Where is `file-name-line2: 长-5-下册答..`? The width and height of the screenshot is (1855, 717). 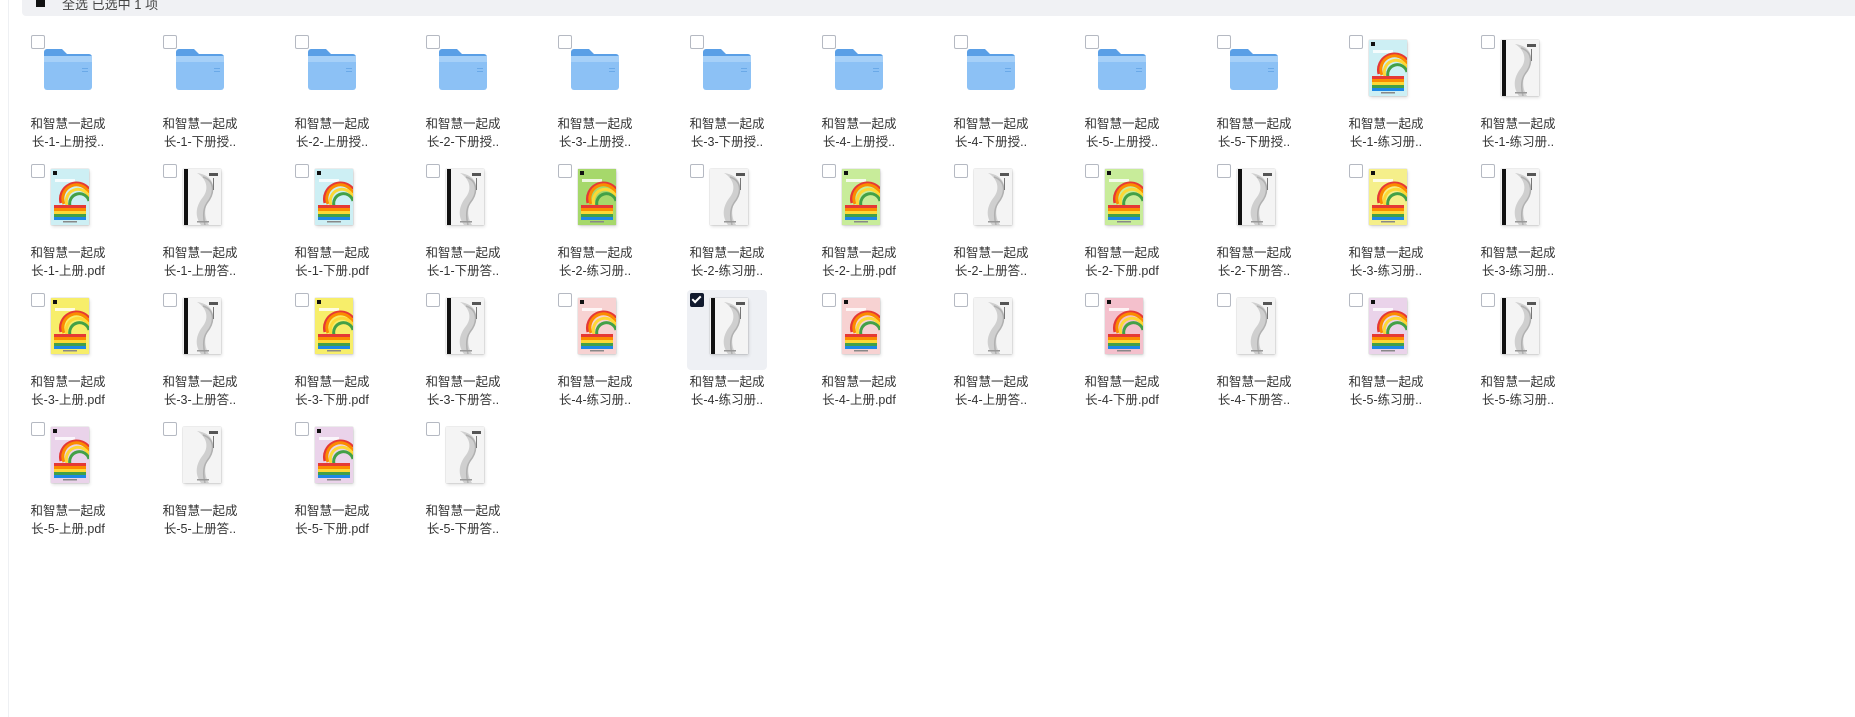 file-name-line2: 长-5-下册答.. is located at coordinates (463, 529).